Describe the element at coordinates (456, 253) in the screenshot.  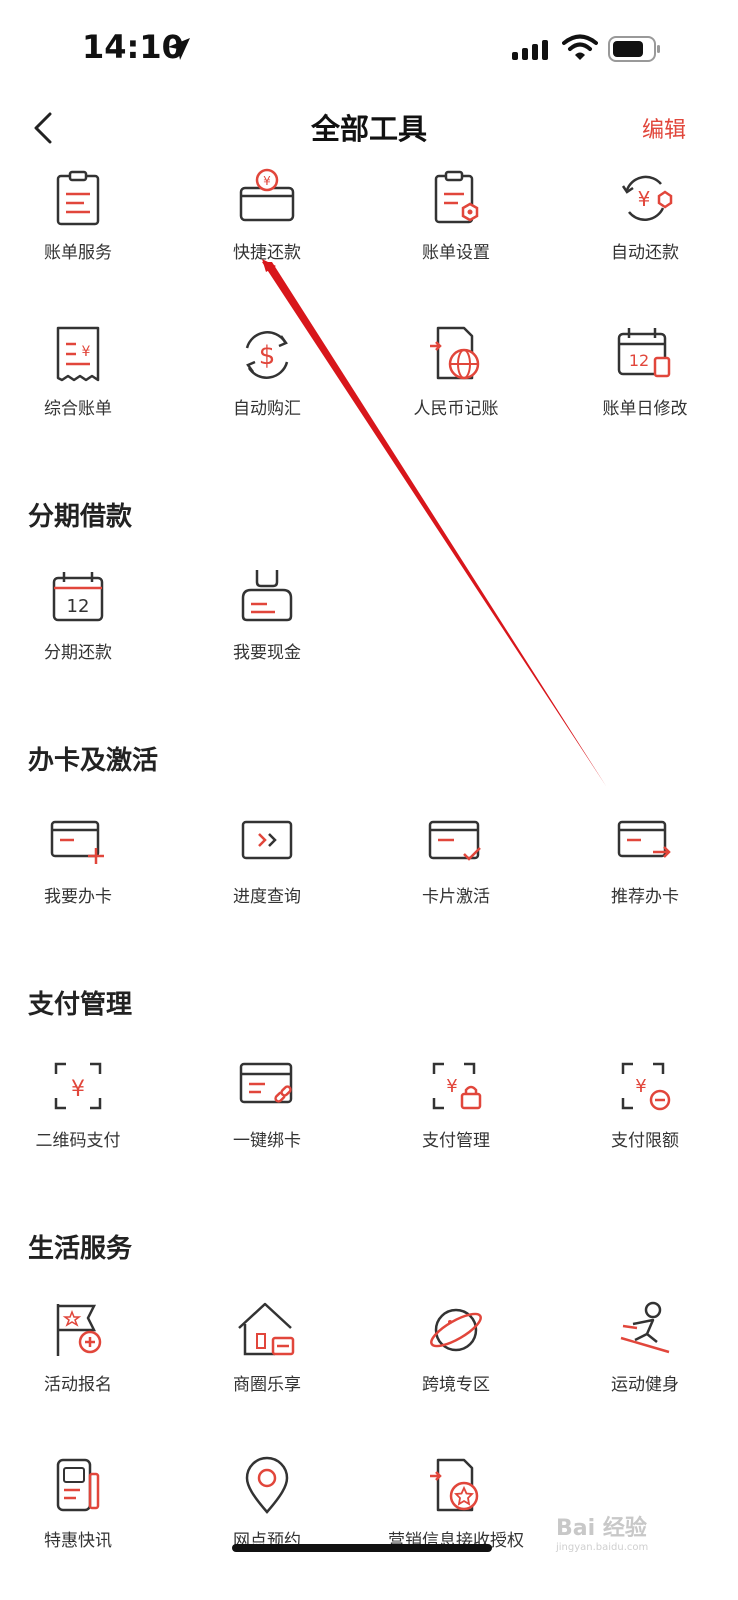
I see `tool-label: 账单设置` at that location.